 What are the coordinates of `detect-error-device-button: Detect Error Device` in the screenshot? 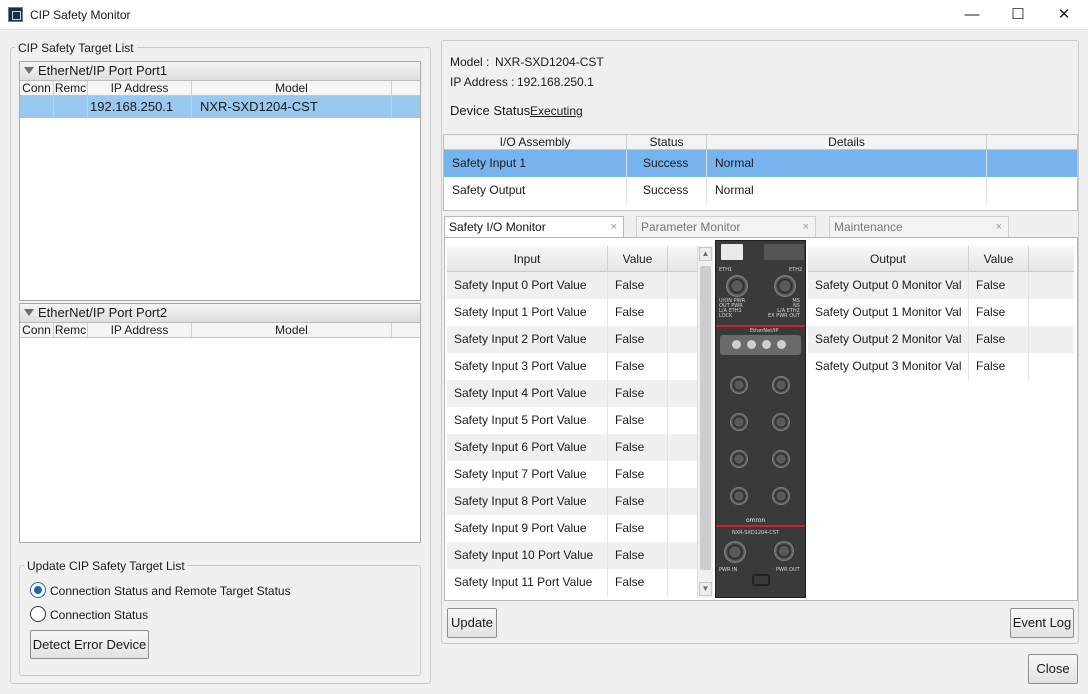 It's located at (89, 644).